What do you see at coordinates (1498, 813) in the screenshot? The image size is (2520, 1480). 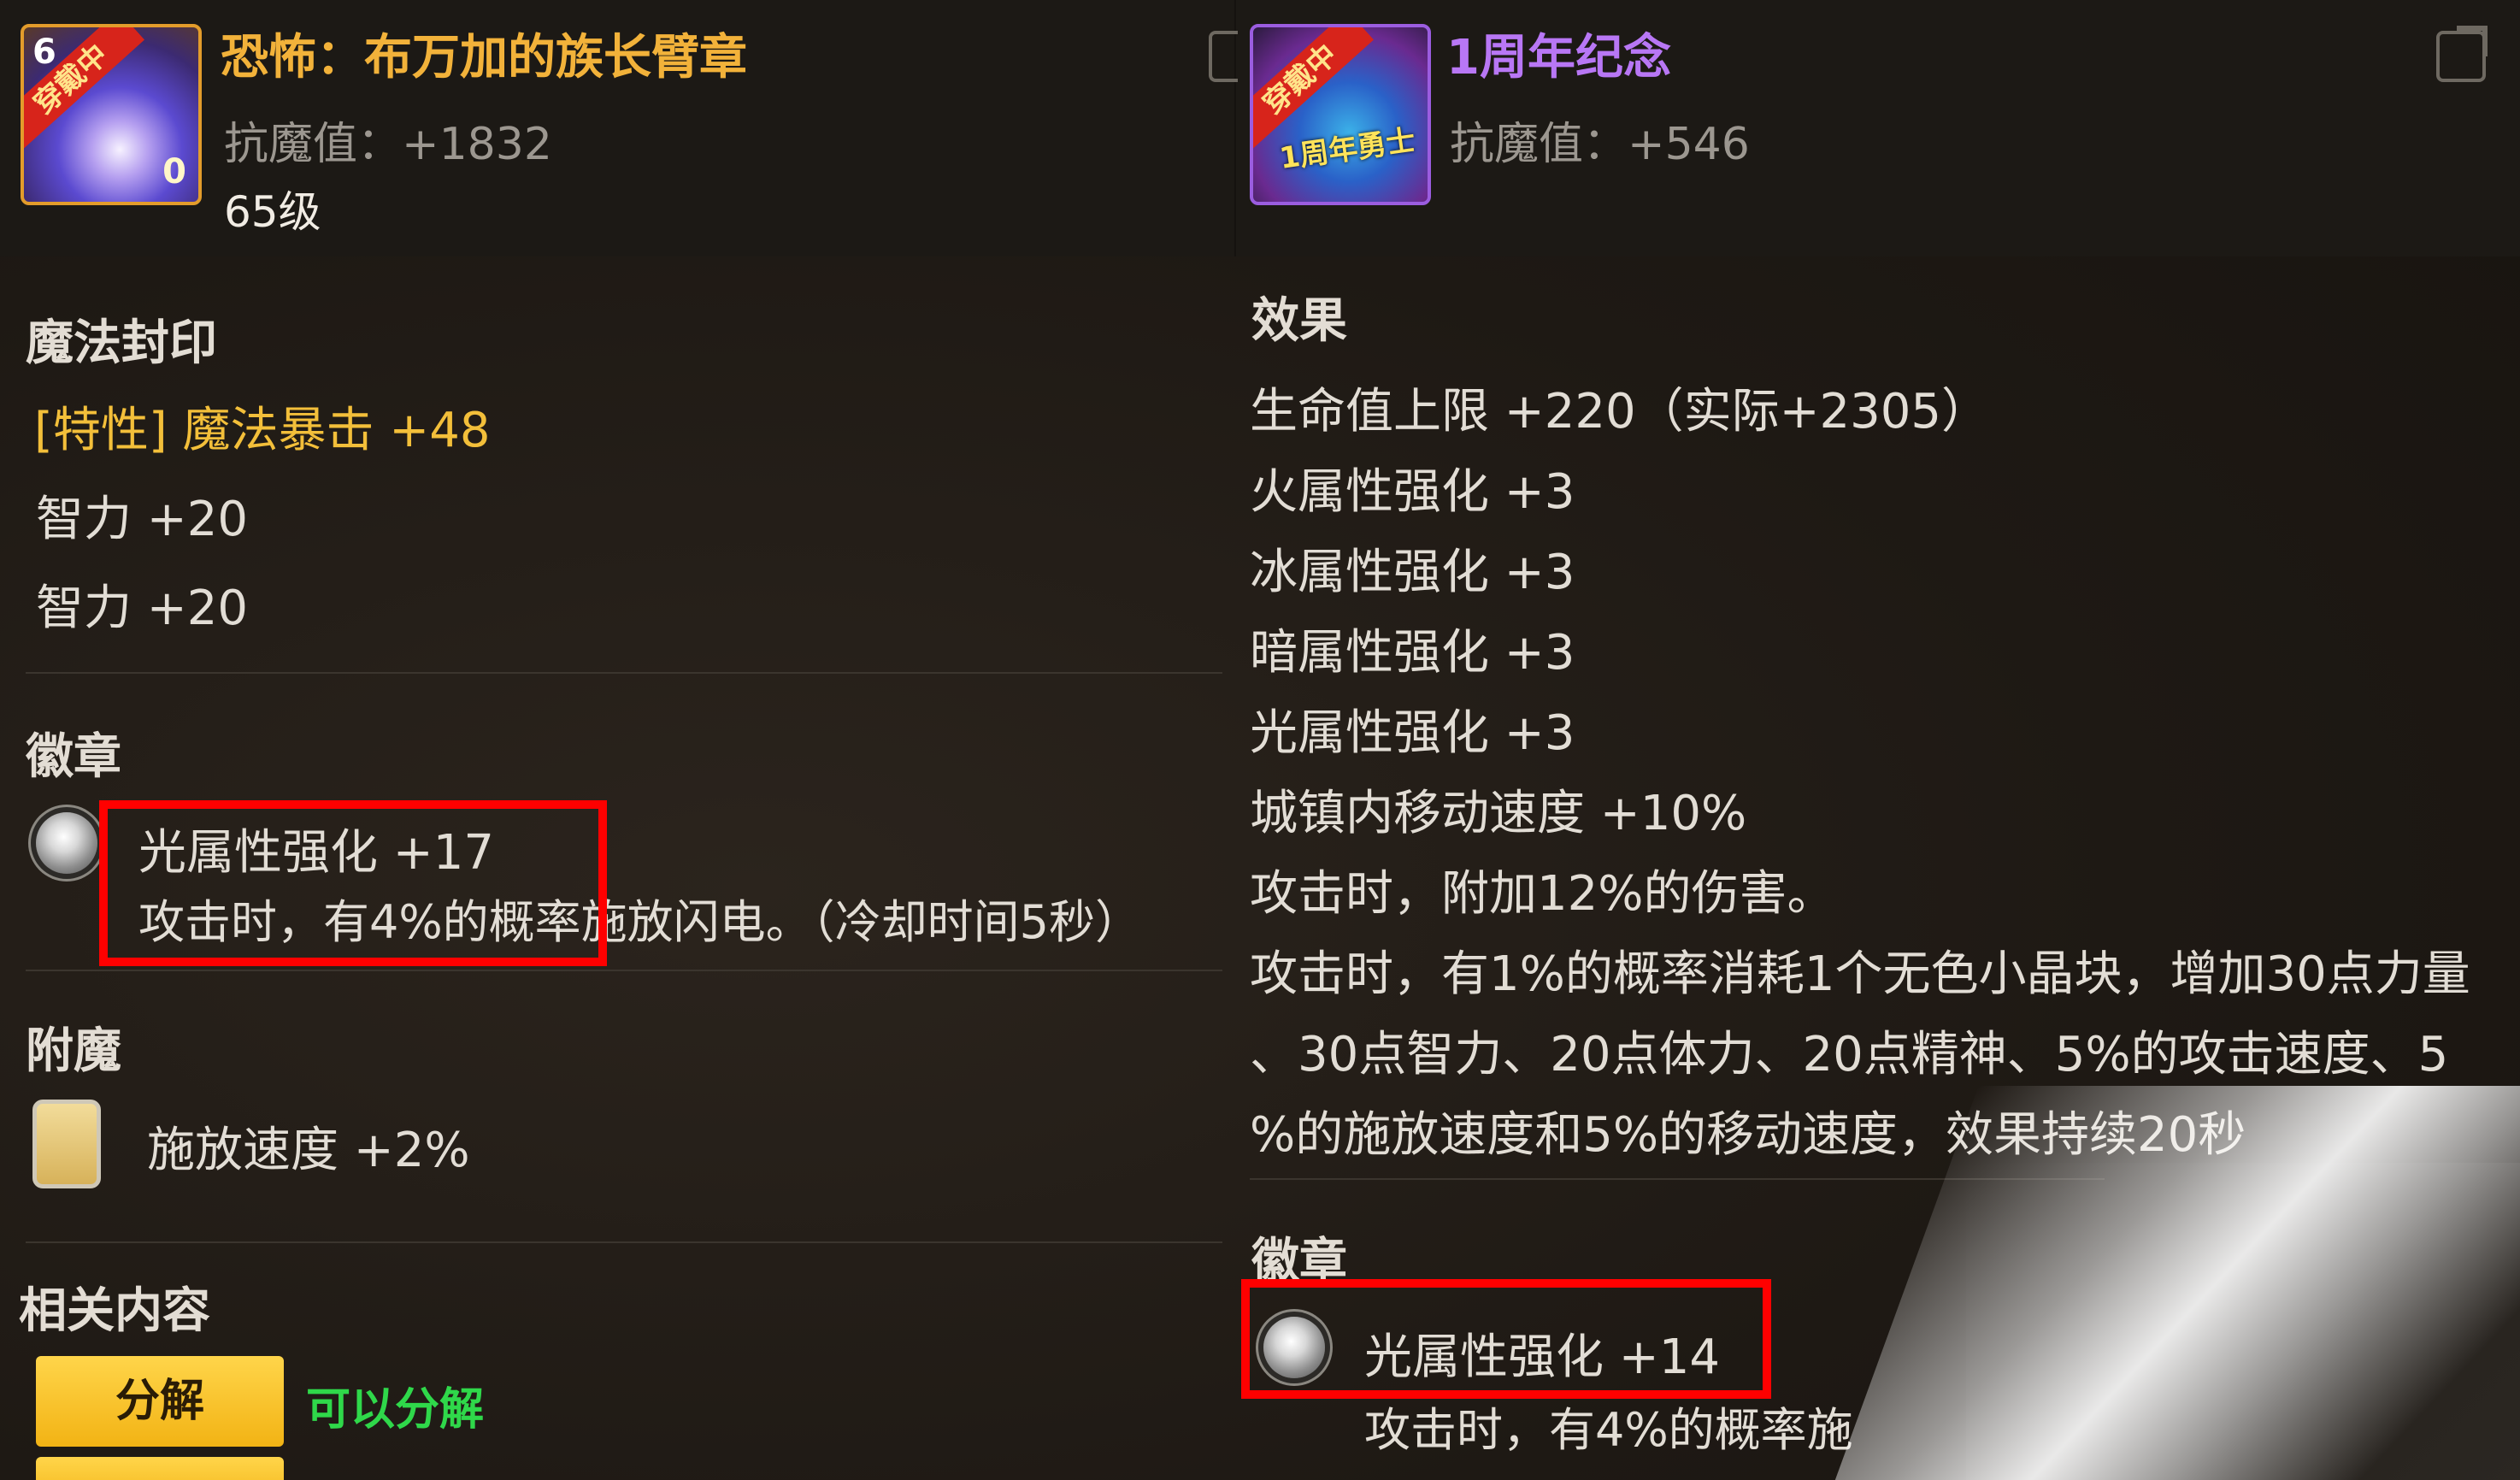 I see `effect-line: 城镇内移动速度 +10%` at bounding box center [1498, 813].